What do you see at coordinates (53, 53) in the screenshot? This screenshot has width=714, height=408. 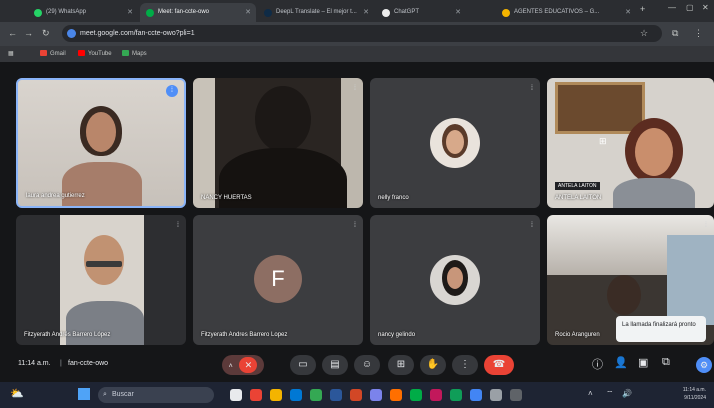 I see `bookmark-gmail: Gmail` at bounding box center [53, 53].